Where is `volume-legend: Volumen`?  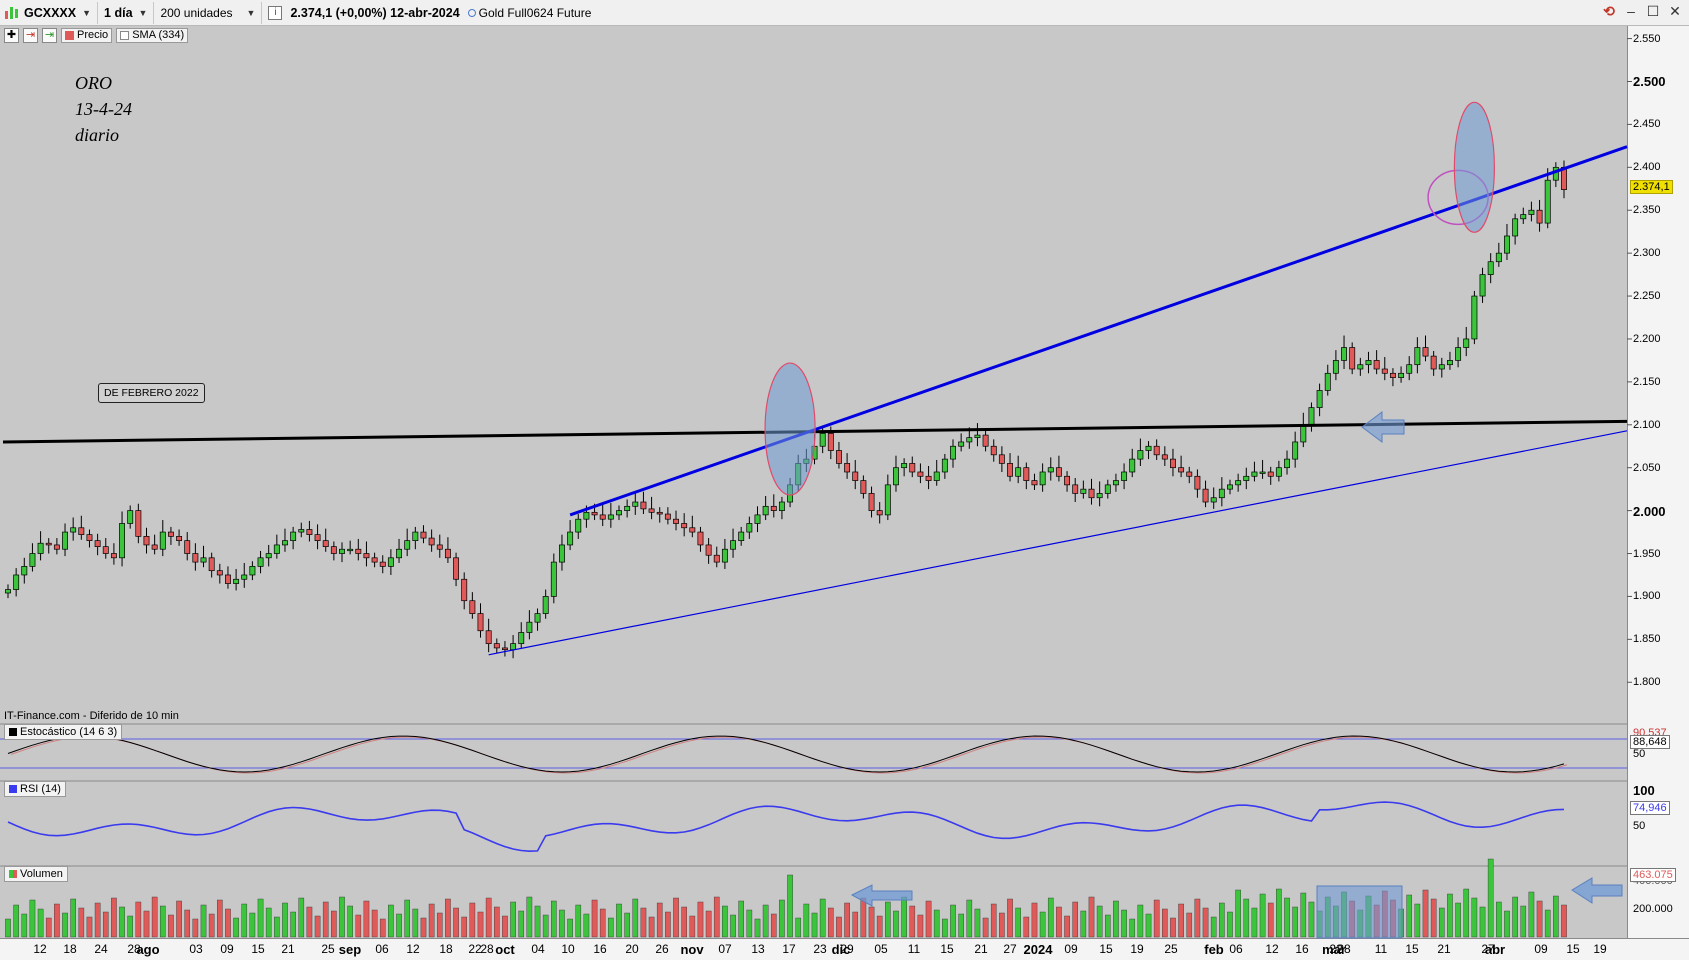
volume-legend: Volumen is located at coordinates (36, 874).